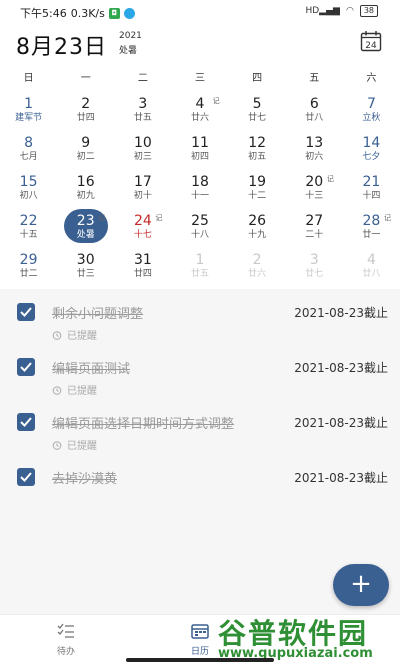 This screenshot has height=666, width=400. Describe the element at coordinates (368, 11) in the screenshot. I see `battery-icon: 38` at that location.